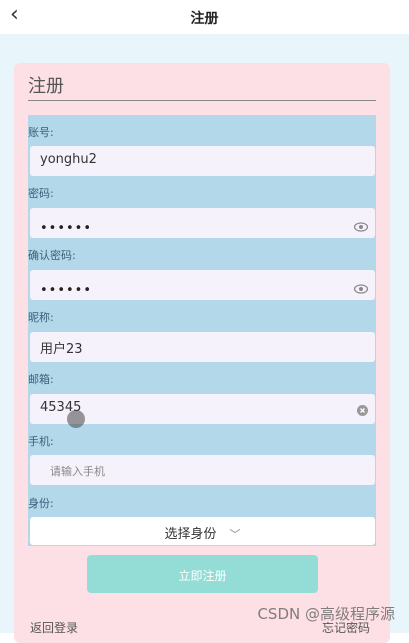 The image size is (409, 643). I want to click on confirm-password-input: ••••••, so click(202, 285).